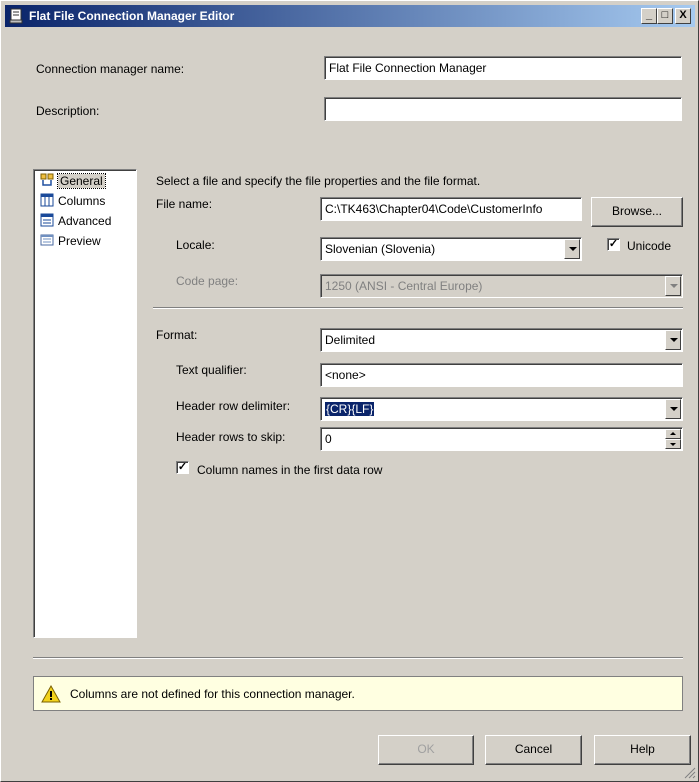  I want to click on description-label: Description:, so click(68, 111).